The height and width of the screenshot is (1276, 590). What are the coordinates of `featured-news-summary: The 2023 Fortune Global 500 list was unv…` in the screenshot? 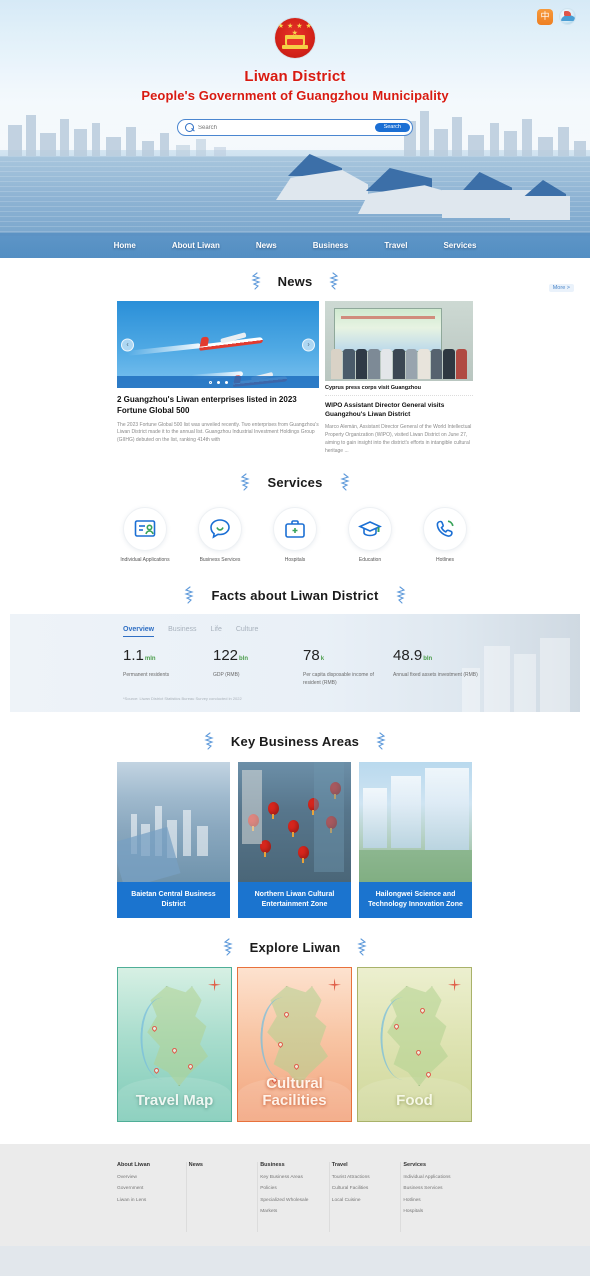 It's located at (218, 432).